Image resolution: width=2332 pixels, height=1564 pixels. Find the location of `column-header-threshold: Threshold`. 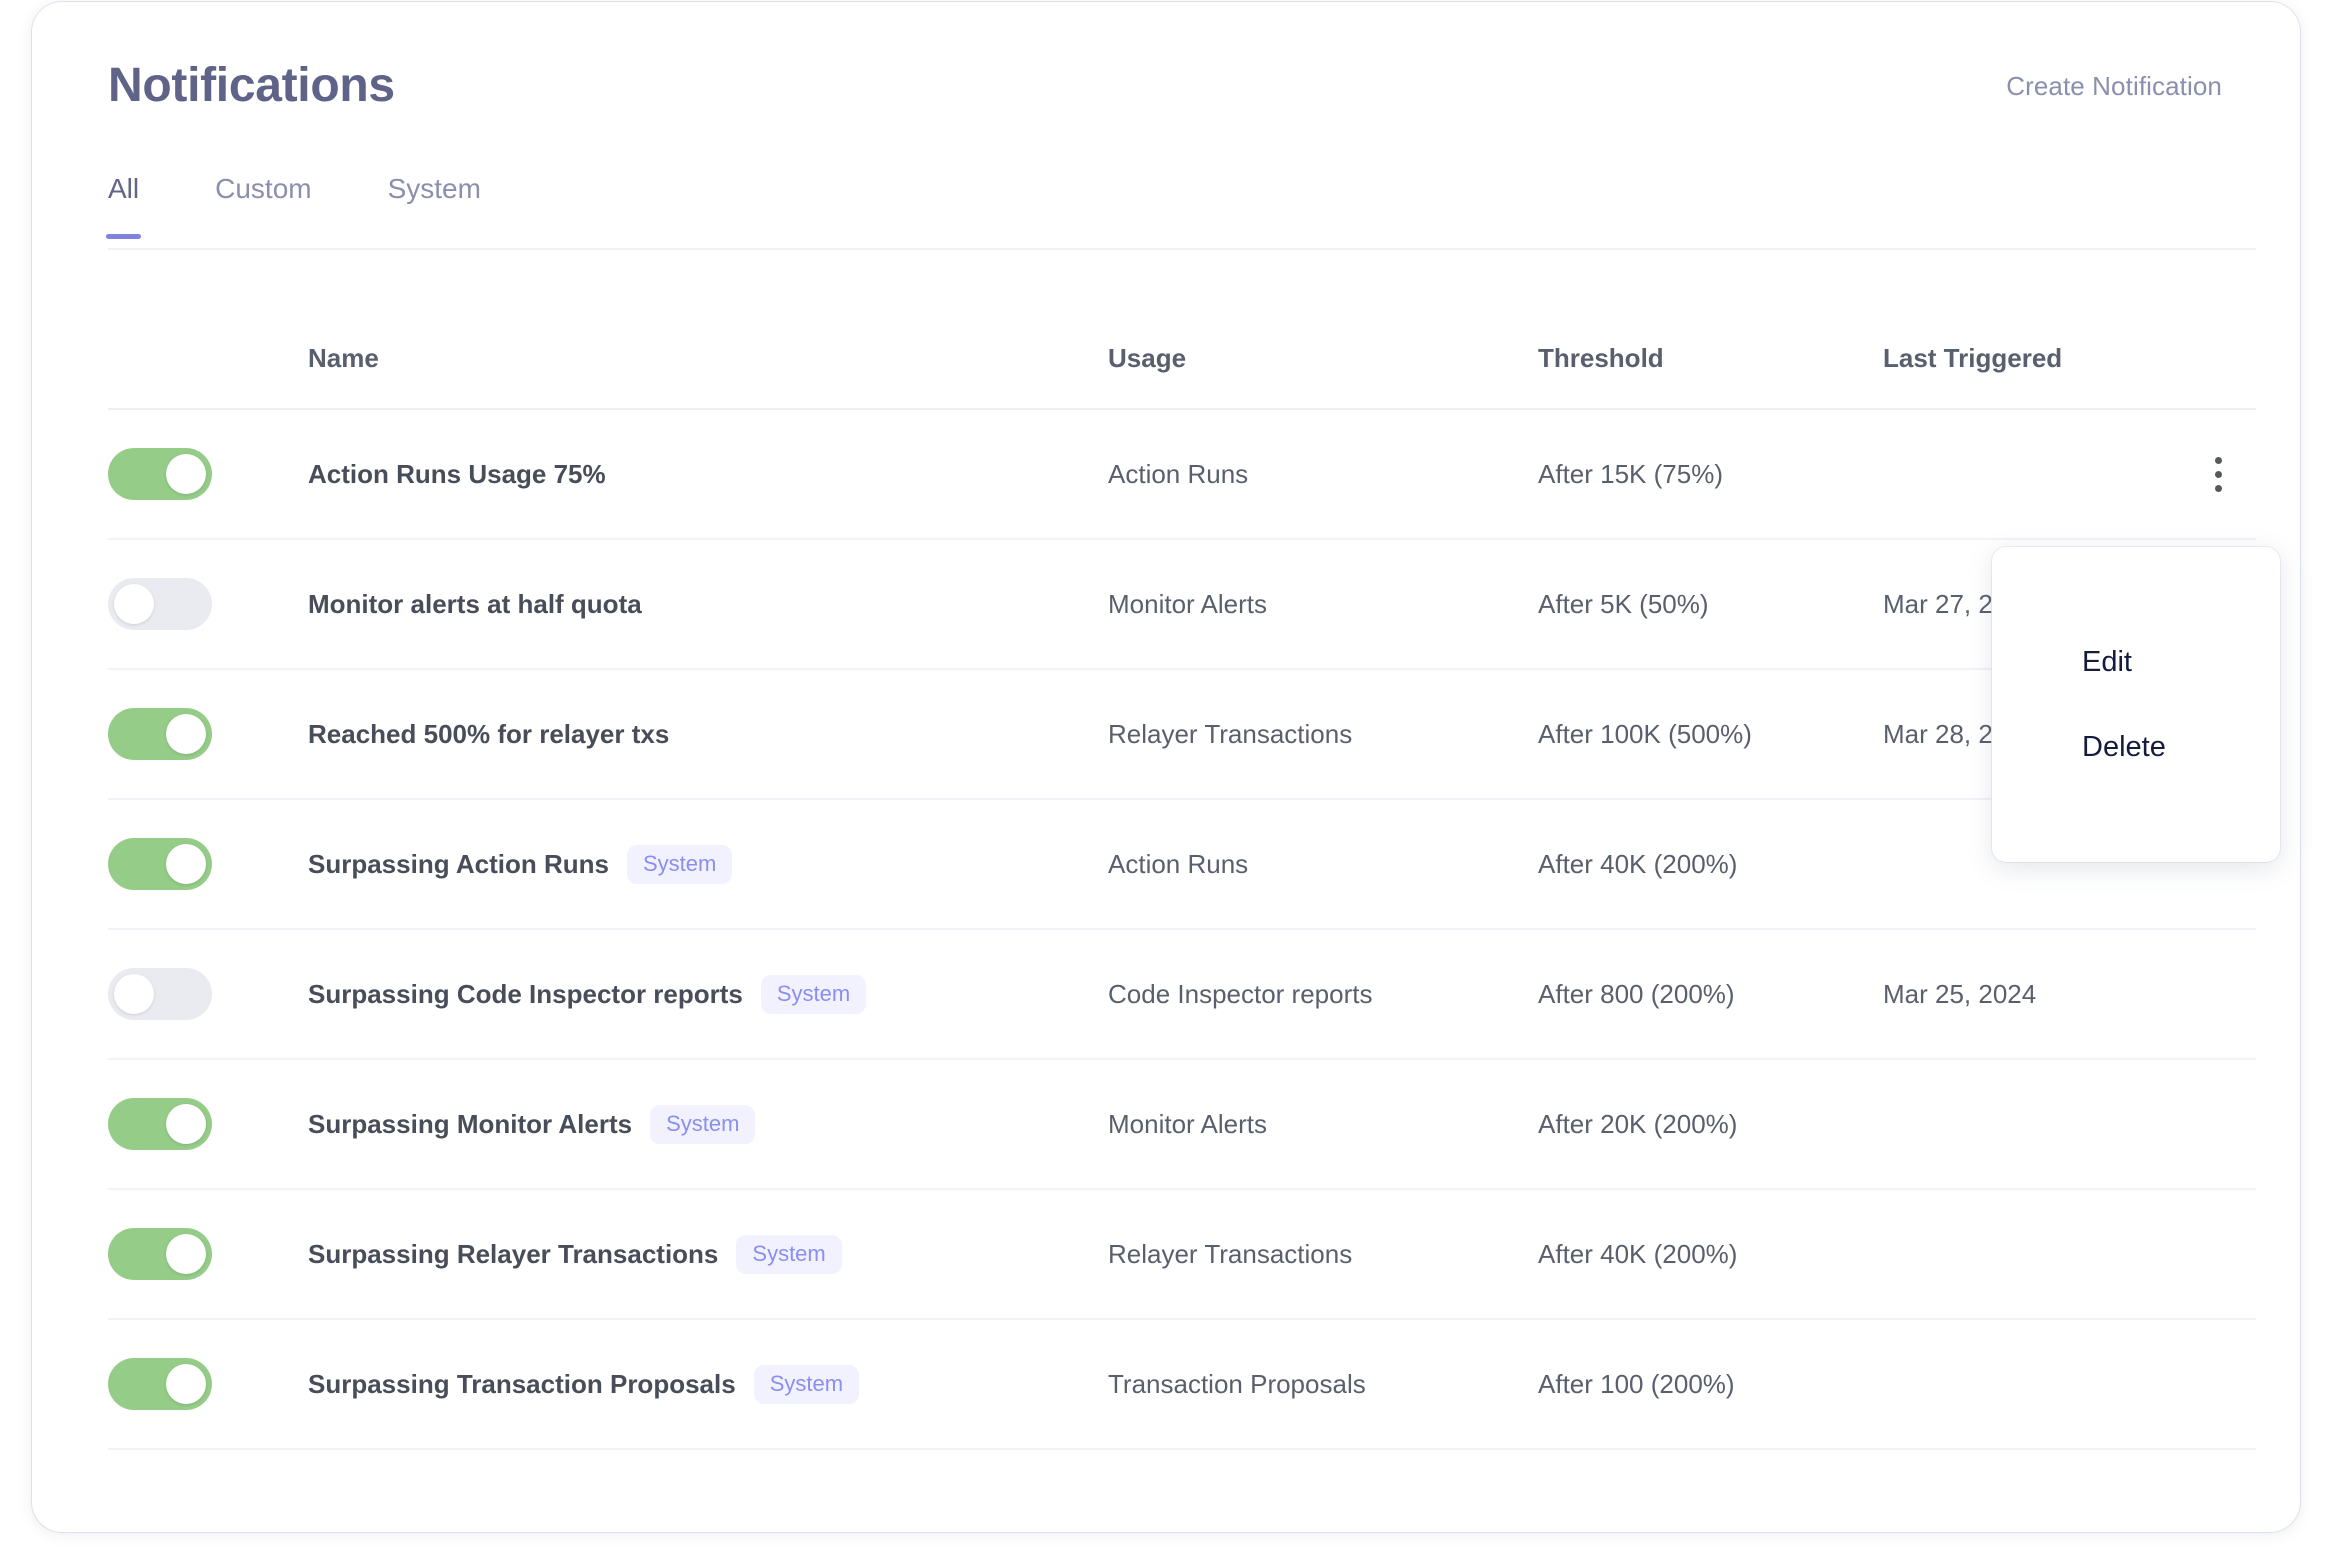

column-header-threshold: Threshold is located at coordinates (1601, 358).